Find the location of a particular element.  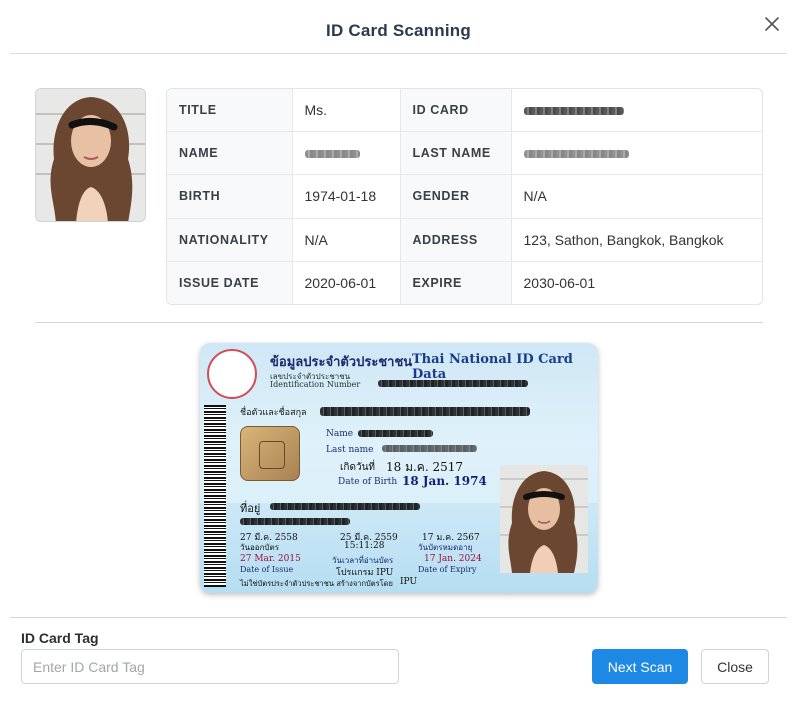

barcode-icon is located at coordinates (215, 496).